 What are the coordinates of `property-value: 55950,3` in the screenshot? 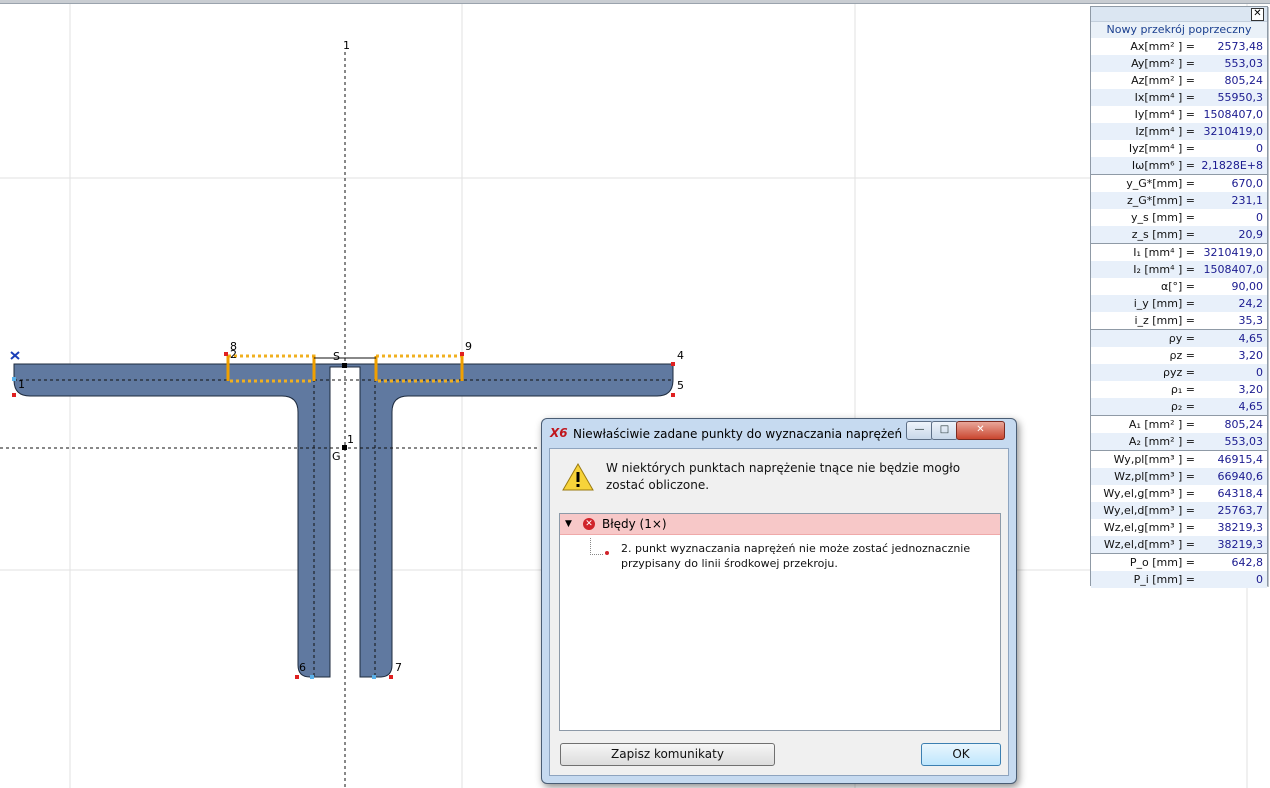 It's located at (1240, 97).